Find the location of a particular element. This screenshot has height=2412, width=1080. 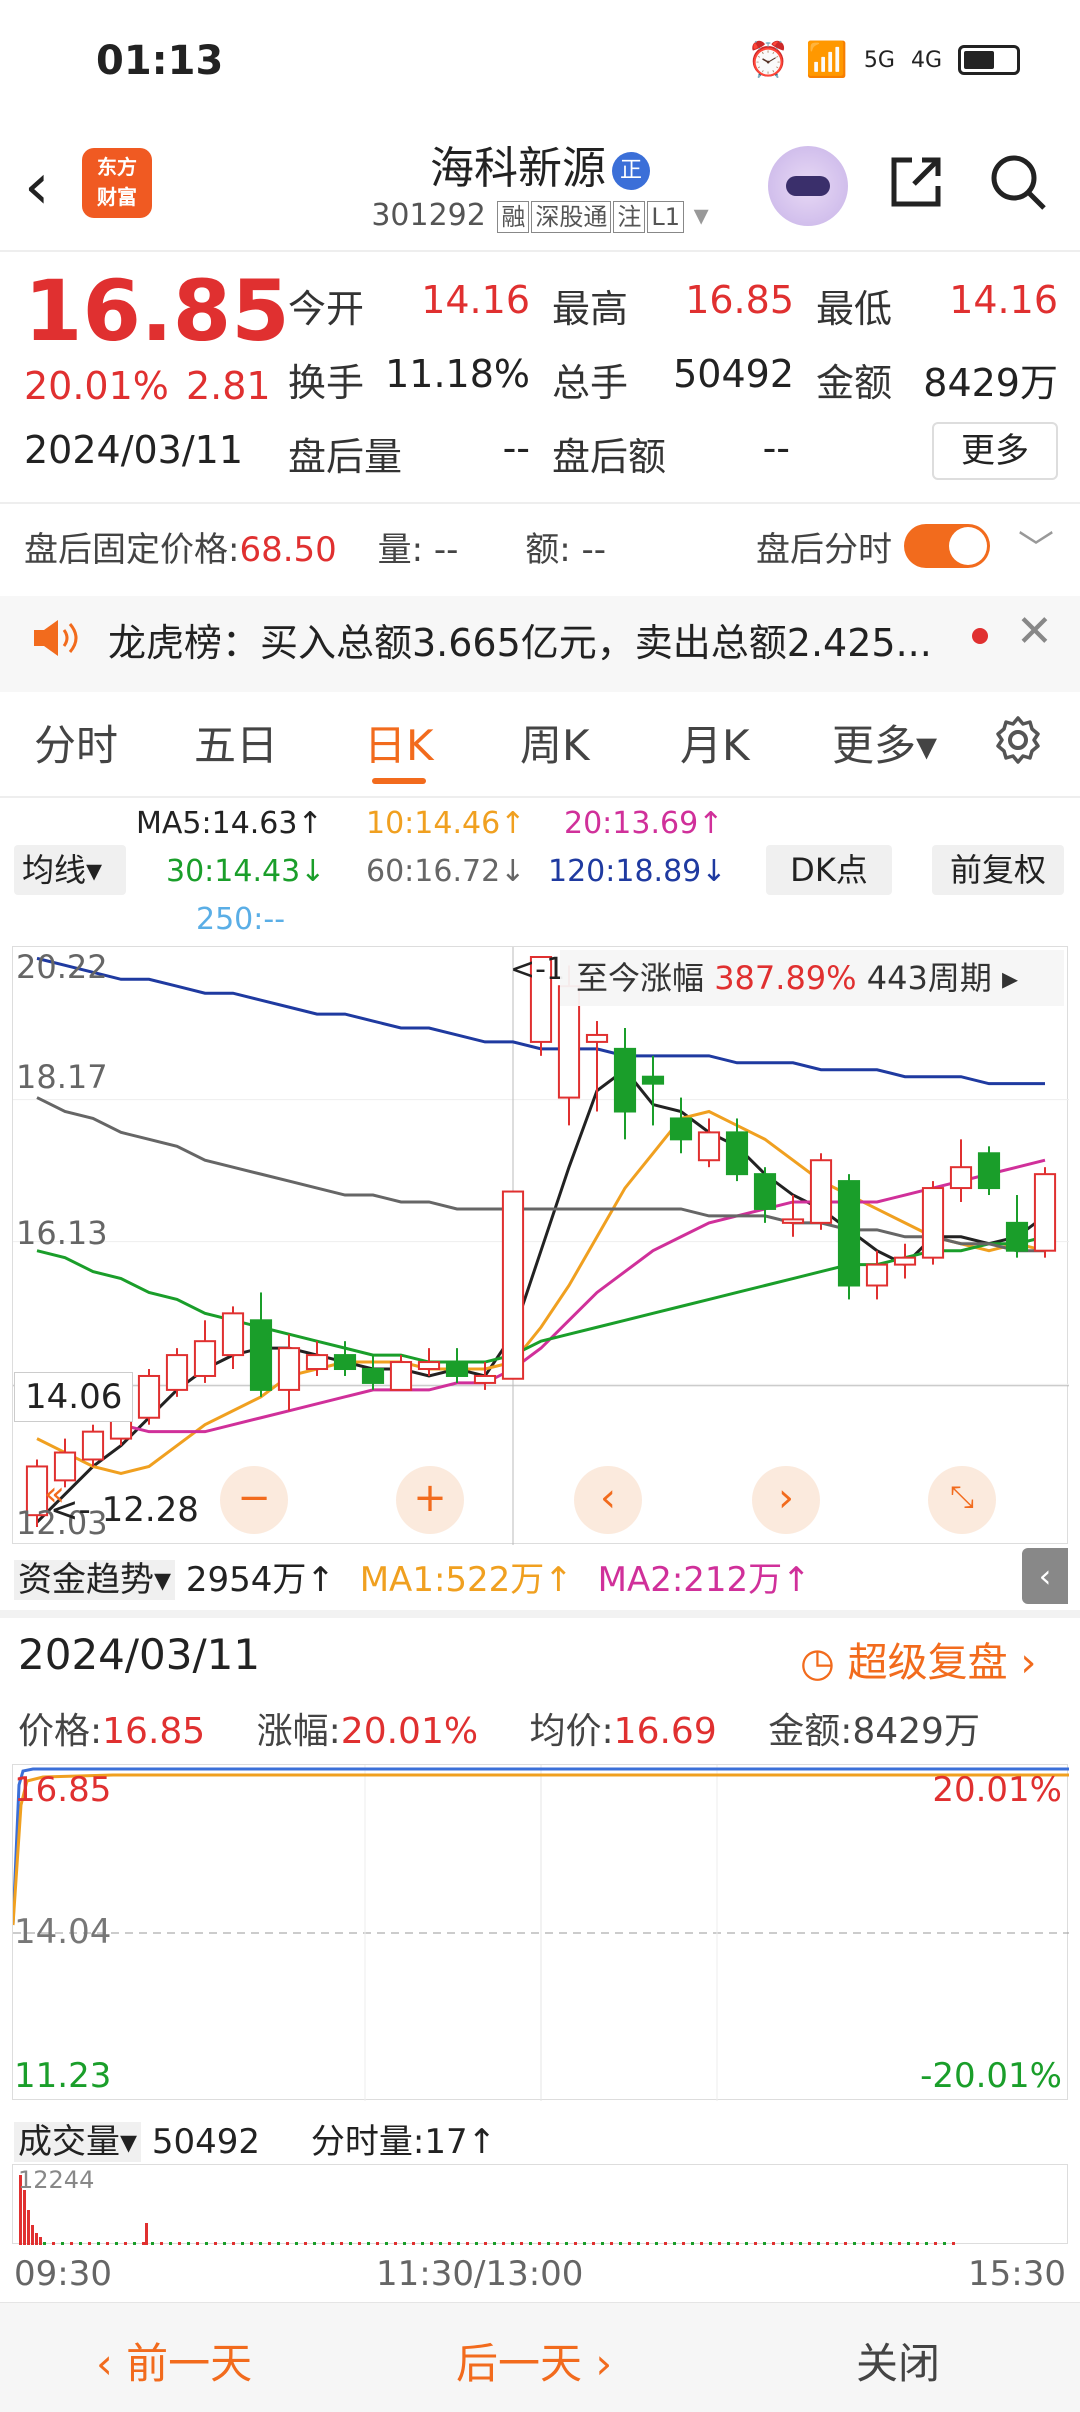

since-gain-tooltip: 至今涨幅 387.89% 443周期 ▸ is located at coordinates (812, 978).